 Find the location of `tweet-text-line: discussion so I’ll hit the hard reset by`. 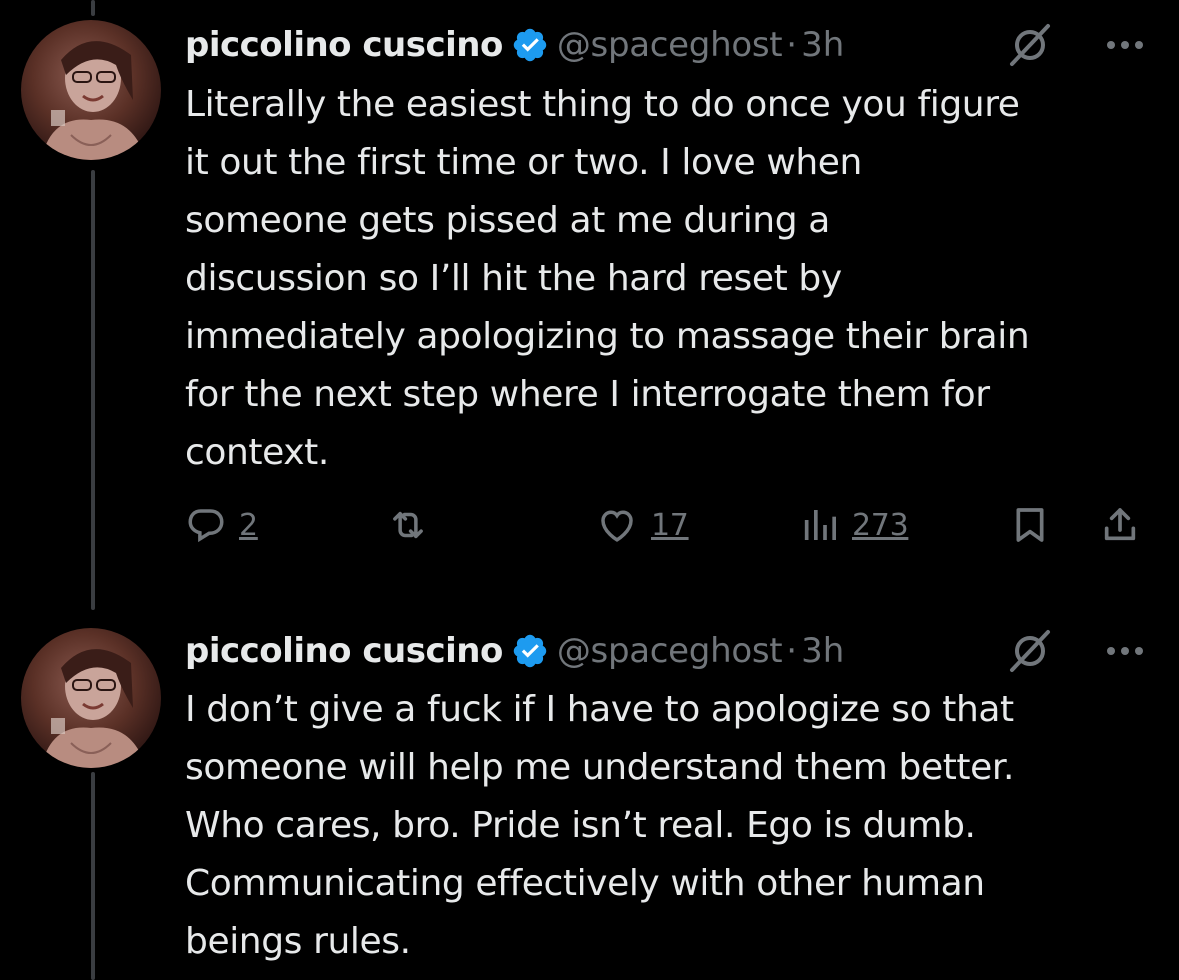

tweet-text-line: discussion so I’ll hit the hard reset by is located at coordinates (513, 278).